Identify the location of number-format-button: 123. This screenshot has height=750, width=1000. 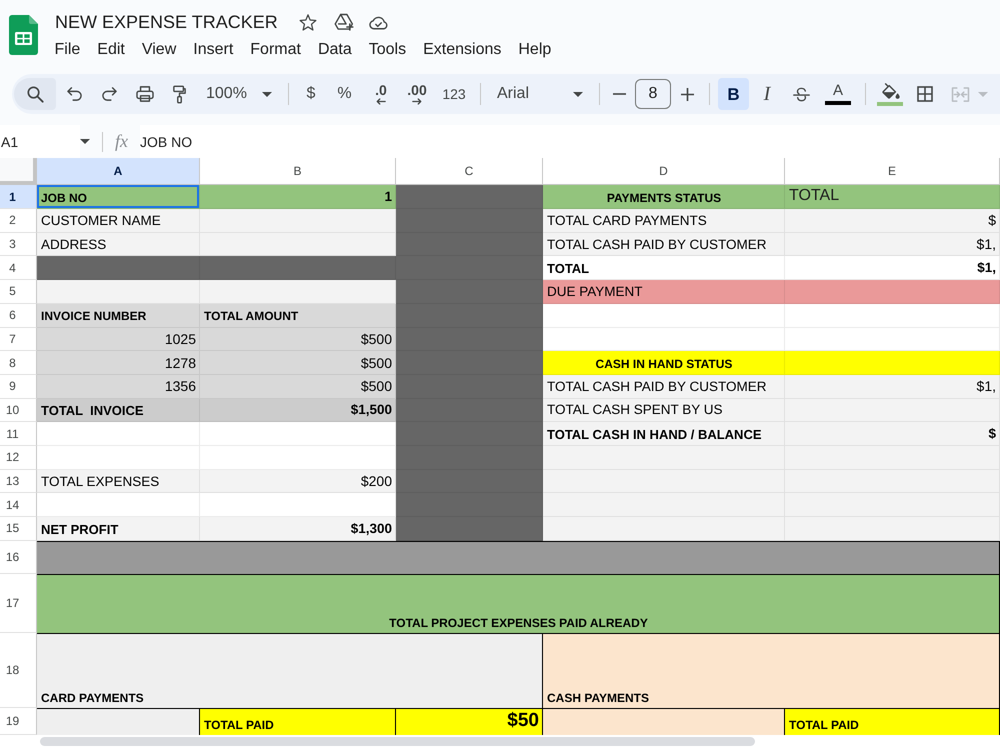
(454, 94).